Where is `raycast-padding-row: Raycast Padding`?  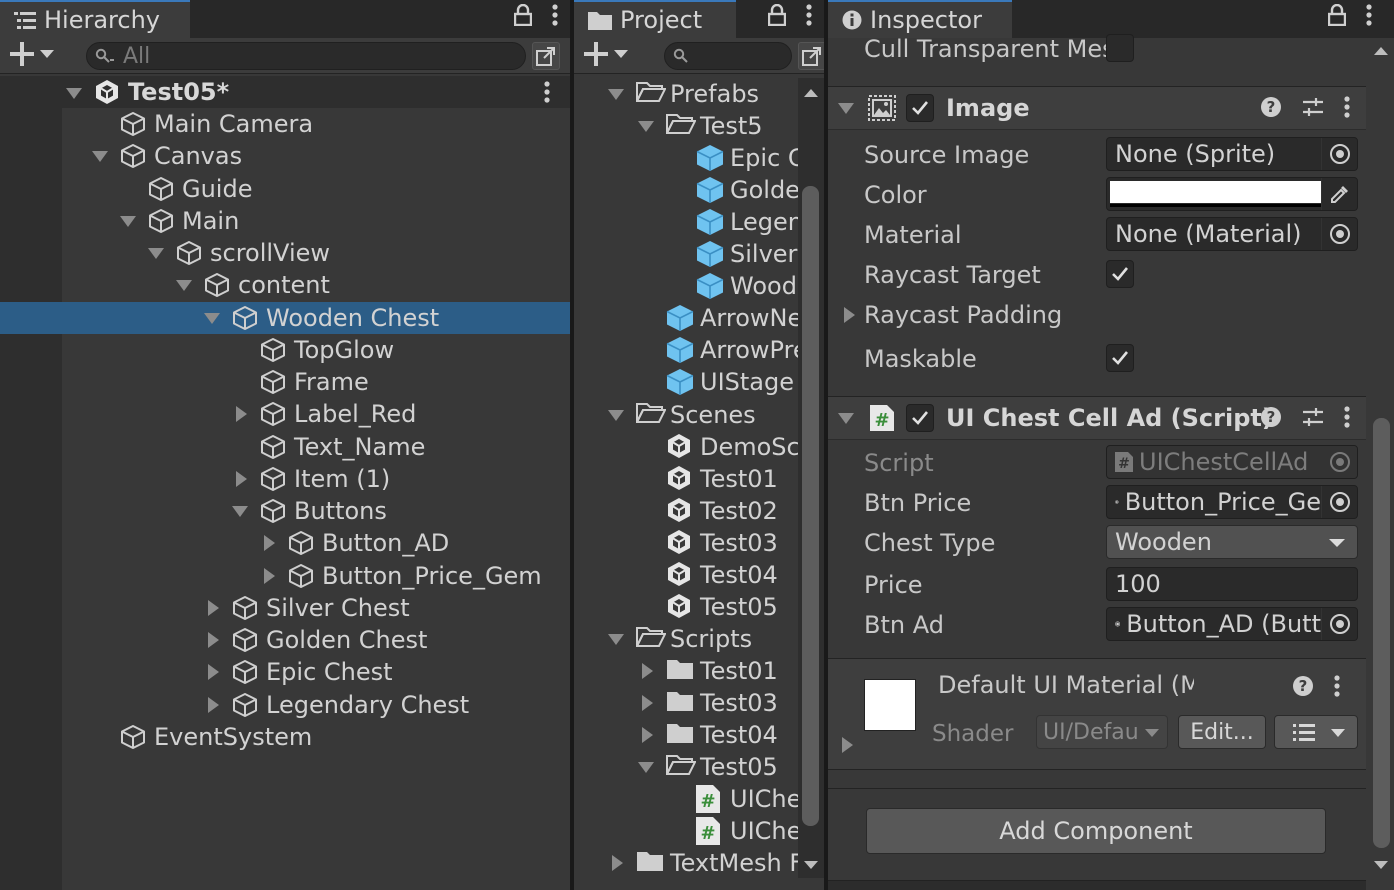
raycast-padding-row: Raycast Padding is located at coordinates (1097, 315).